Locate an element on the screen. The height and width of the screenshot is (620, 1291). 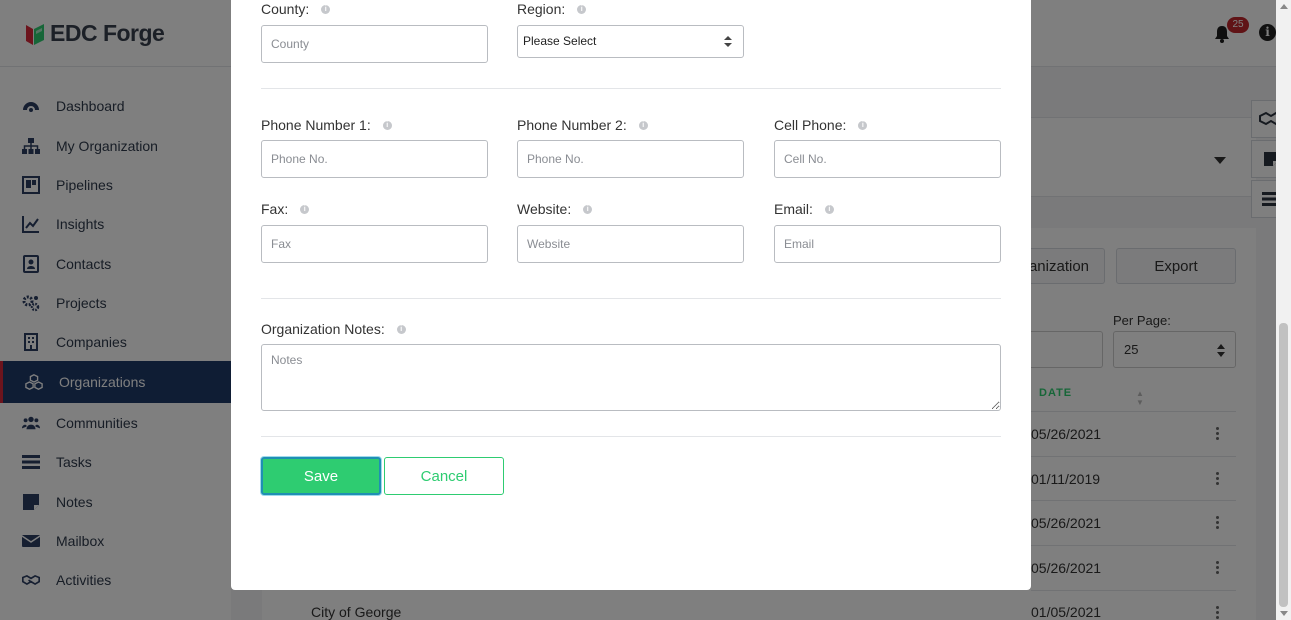
email-label: Email: i is located at coordinates (804, 209).